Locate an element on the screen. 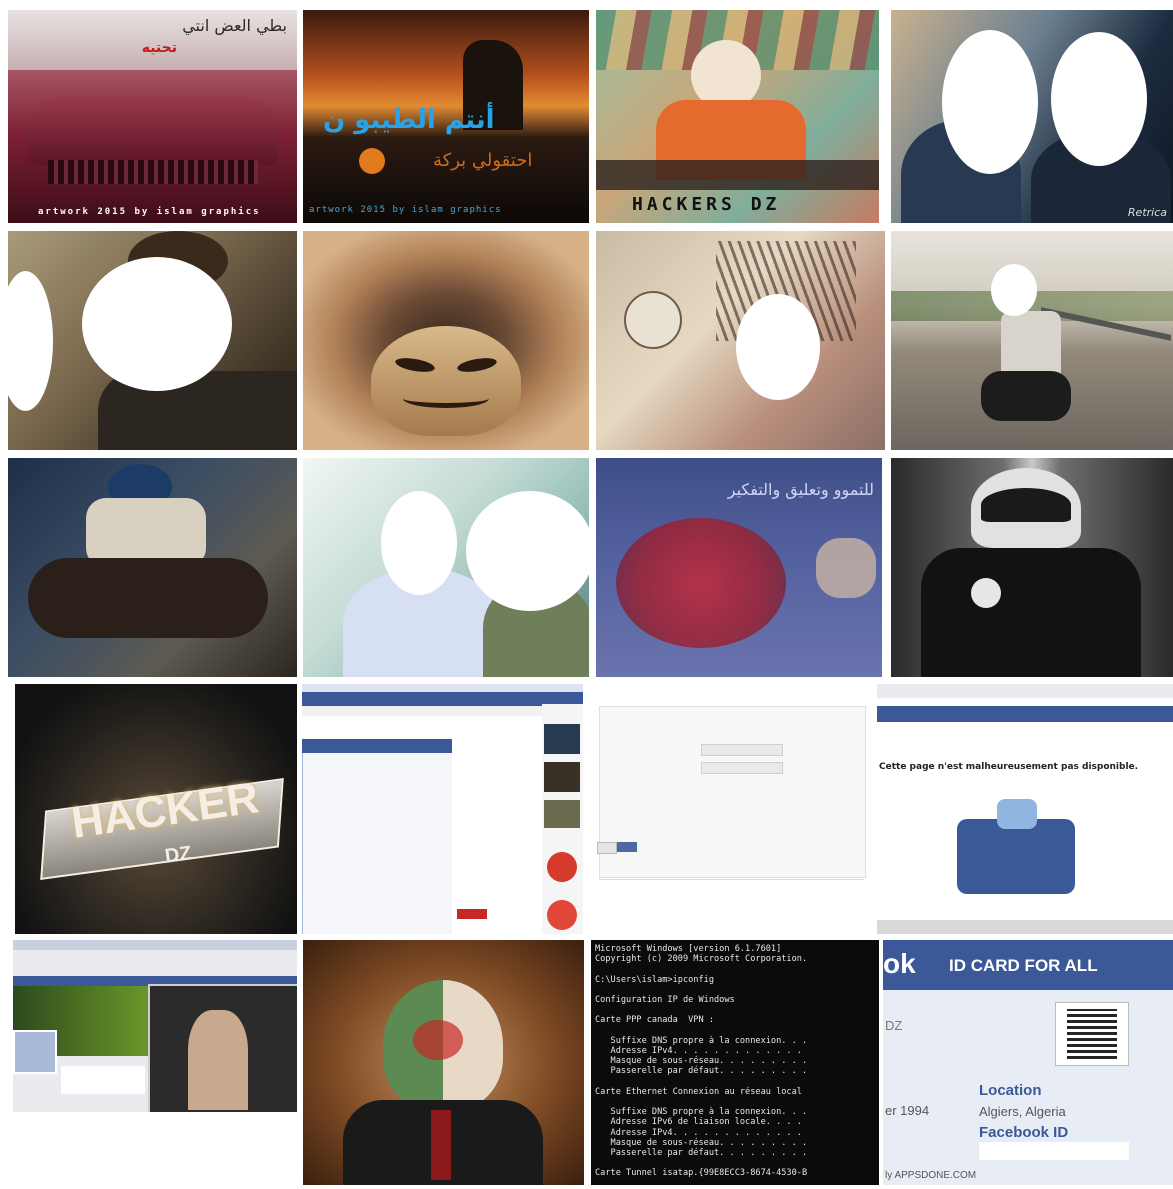 The height and width of the screenshot is (1189, 1173). screenshot-facebook-settings is located at coordinates (442, 809).